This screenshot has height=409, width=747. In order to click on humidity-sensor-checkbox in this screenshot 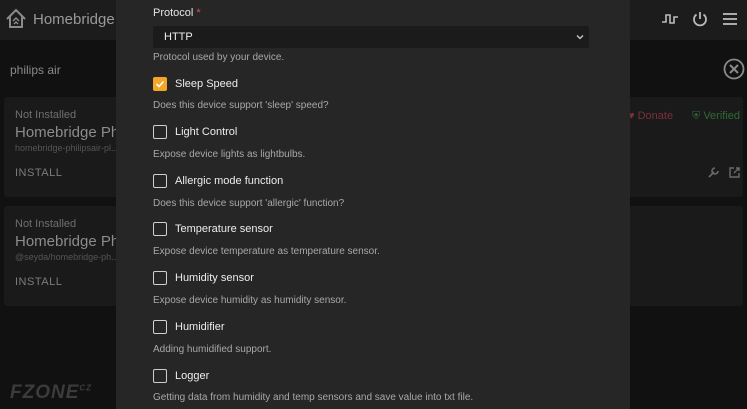, I will do `click(160, 278)`.